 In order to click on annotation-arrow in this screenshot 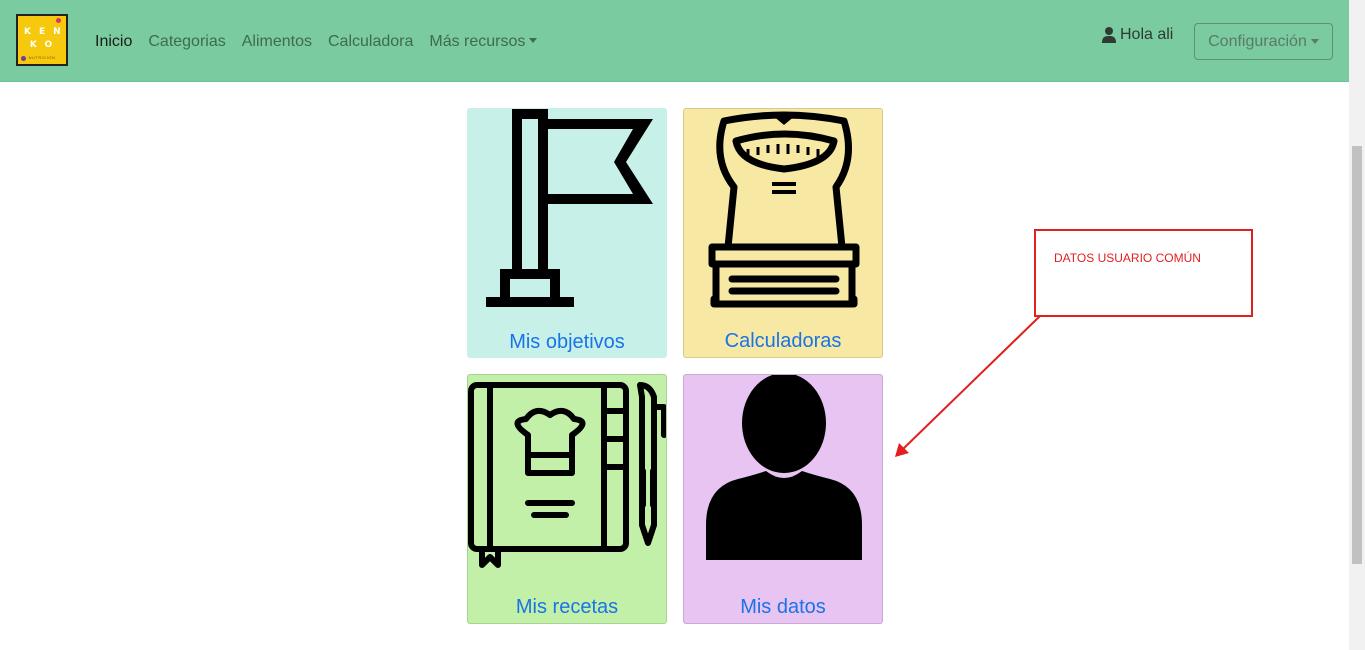, I will do `click(968, 386)`.